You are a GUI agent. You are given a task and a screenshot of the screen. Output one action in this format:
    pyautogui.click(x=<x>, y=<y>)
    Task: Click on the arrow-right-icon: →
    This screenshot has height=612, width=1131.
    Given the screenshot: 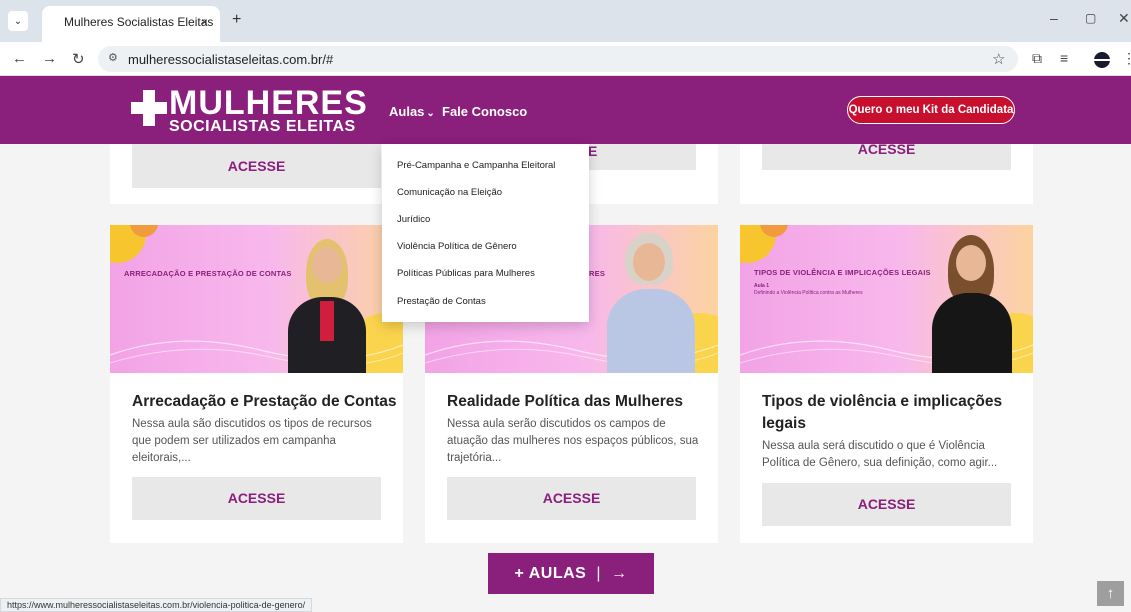 What is the action you would take?
    pyautogui.click(x=619, y=573)
    